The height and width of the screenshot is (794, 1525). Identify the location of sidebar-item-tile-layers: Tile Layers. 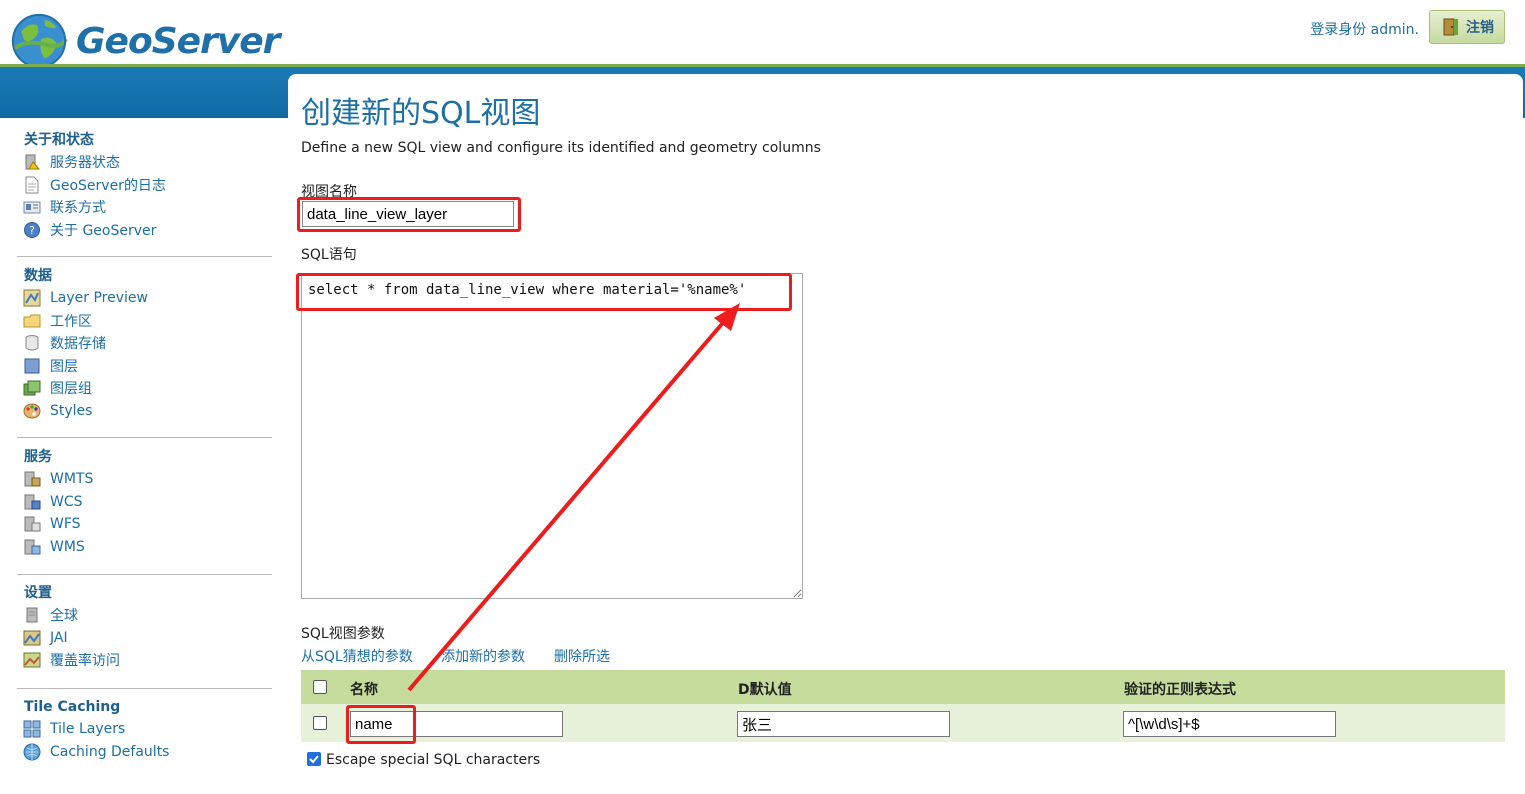
(144, 729).